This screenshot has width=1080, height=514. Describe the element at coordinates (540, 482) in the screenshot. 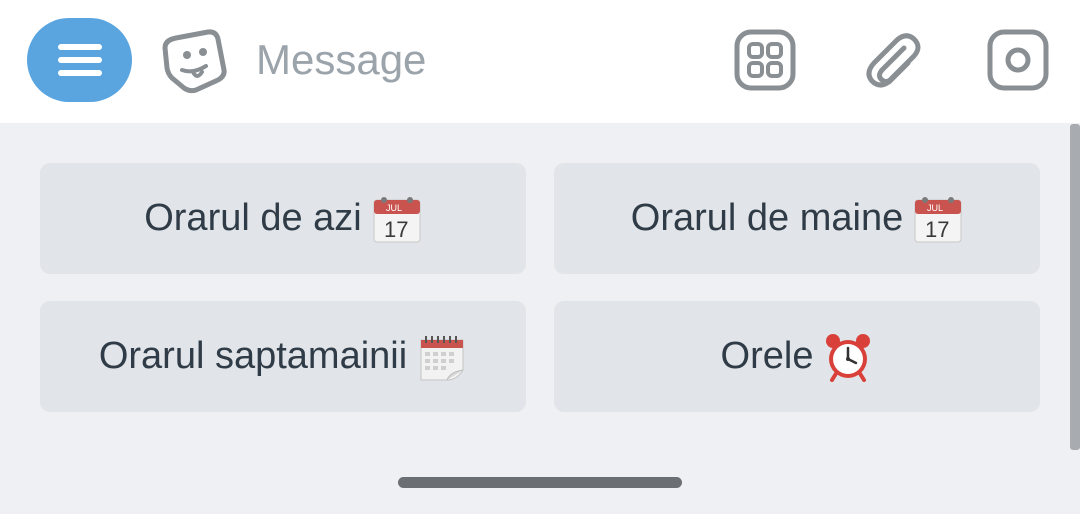

I see `home-indicator` at that location.